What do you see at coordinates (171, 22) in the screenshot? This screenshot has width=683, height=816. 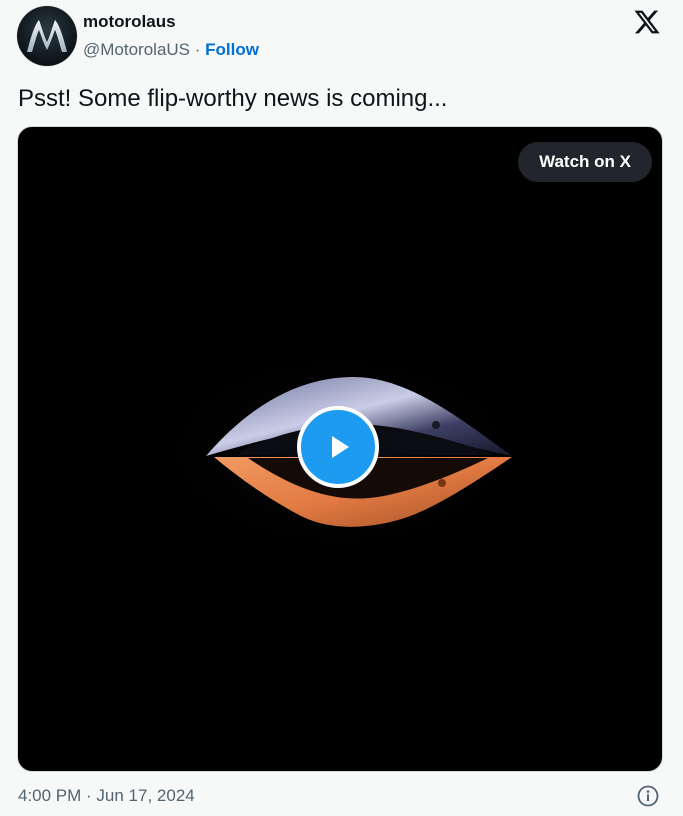 I see `display-name: motorolaus` at bounding box center [171, 22].